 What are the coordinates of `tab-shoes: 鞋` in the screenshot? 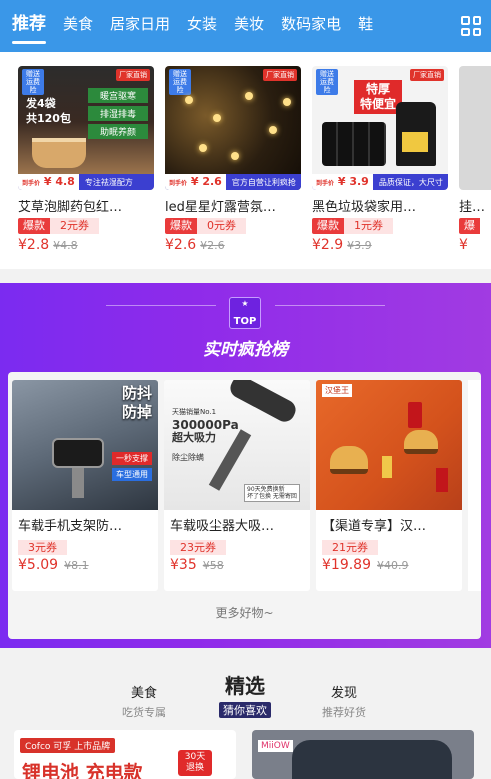 It's located at (365, 26).